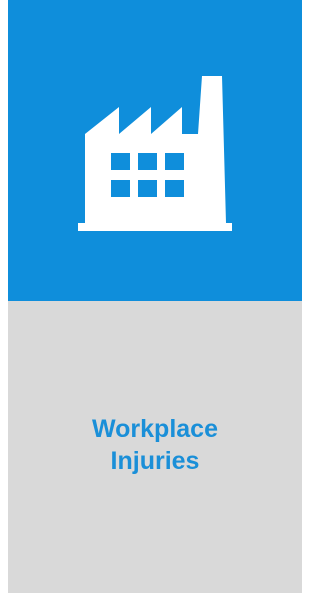  What do you see at coordinates (155, 153) in the screenshot?
I see `factory-icon` at bounding box center [155, 153].